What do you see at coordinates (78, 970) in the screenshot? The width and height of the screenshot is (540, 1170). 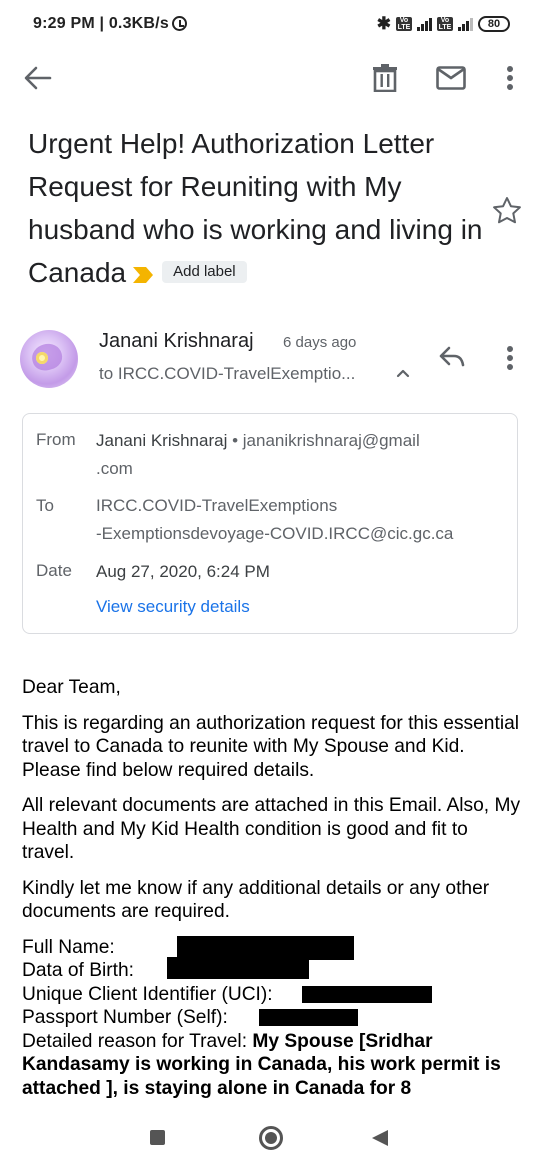 I see `dob-label: Data of Birth:` at bounding box center [78, 970].